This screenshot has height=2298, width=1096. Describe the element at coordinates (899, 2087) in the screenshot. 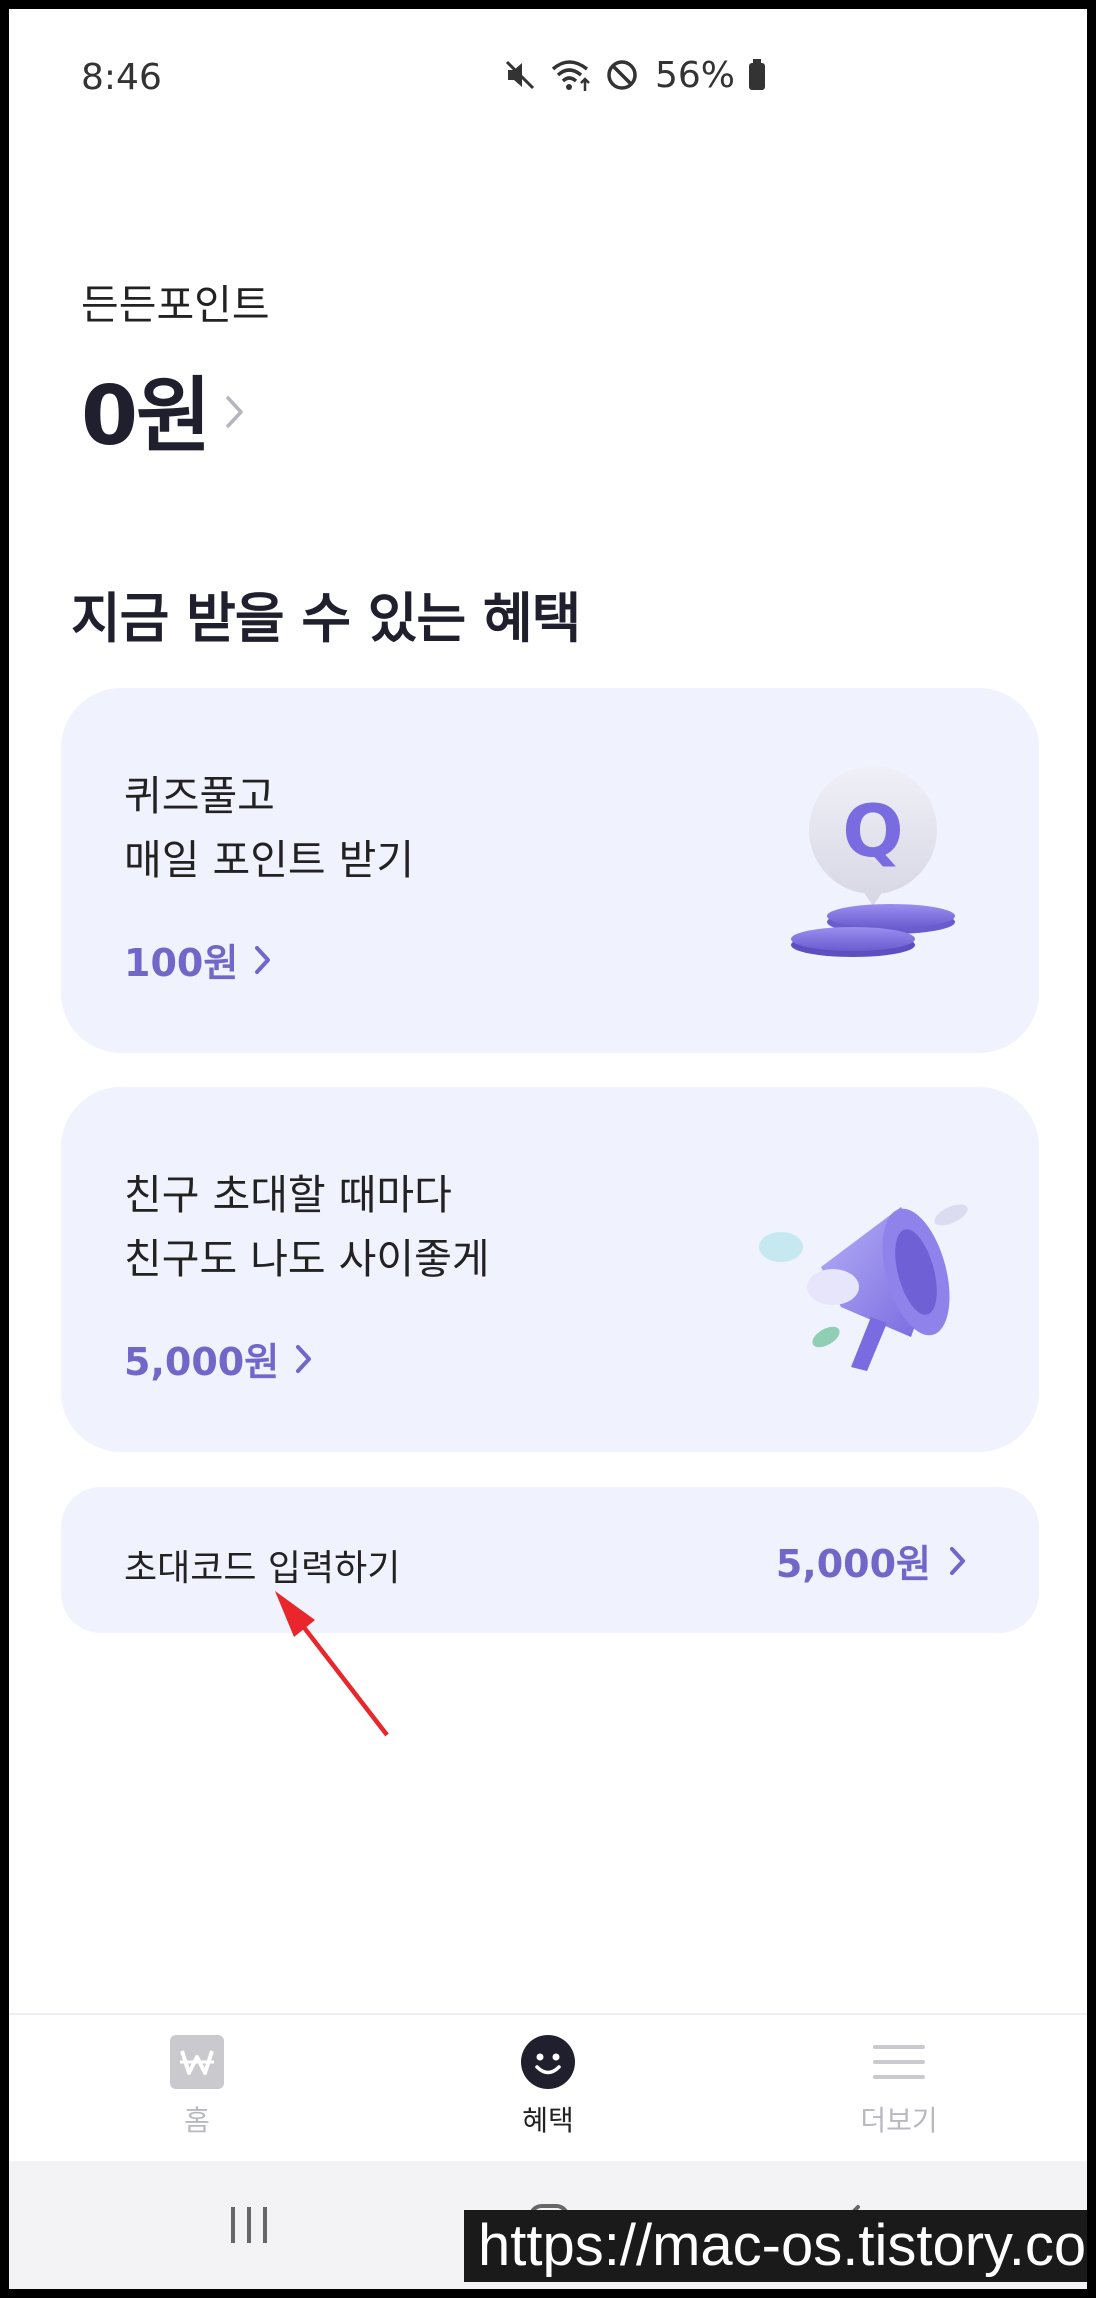

I see `nav-more: 더보기` at that location.